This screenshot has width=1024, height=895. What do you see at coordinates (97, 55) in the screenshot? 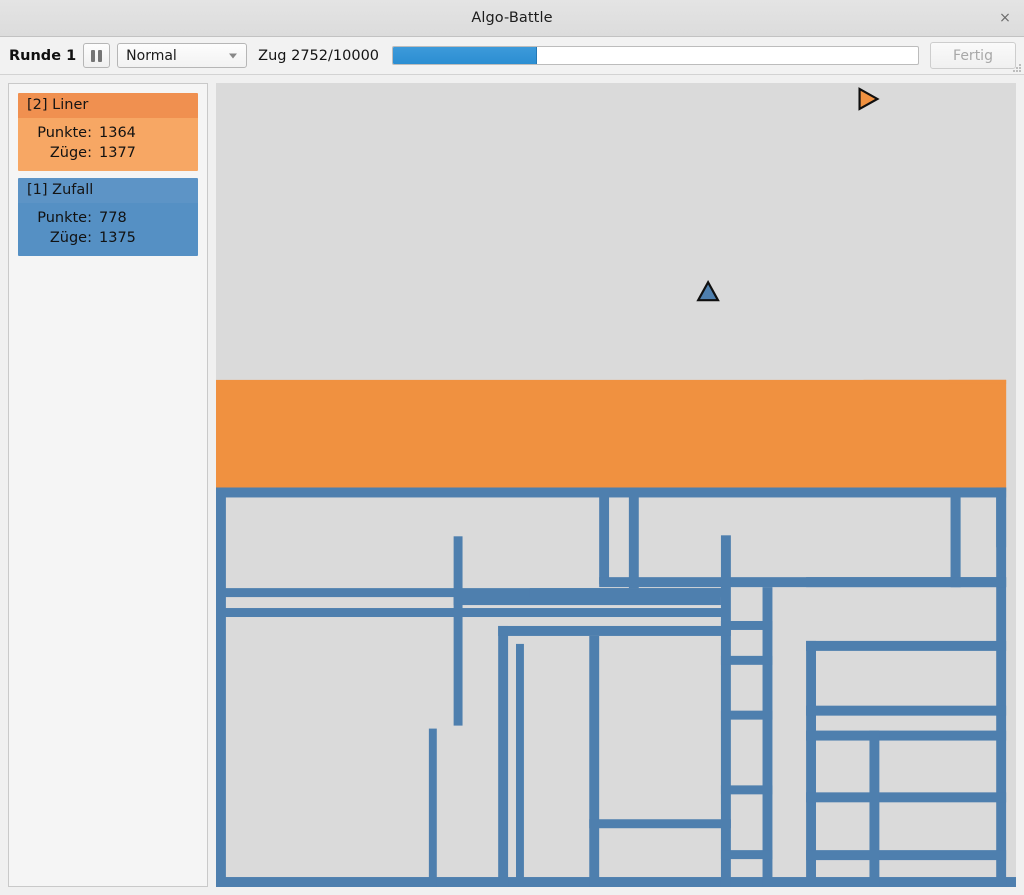
I see `pause-button` at bounding box center [97, 55].